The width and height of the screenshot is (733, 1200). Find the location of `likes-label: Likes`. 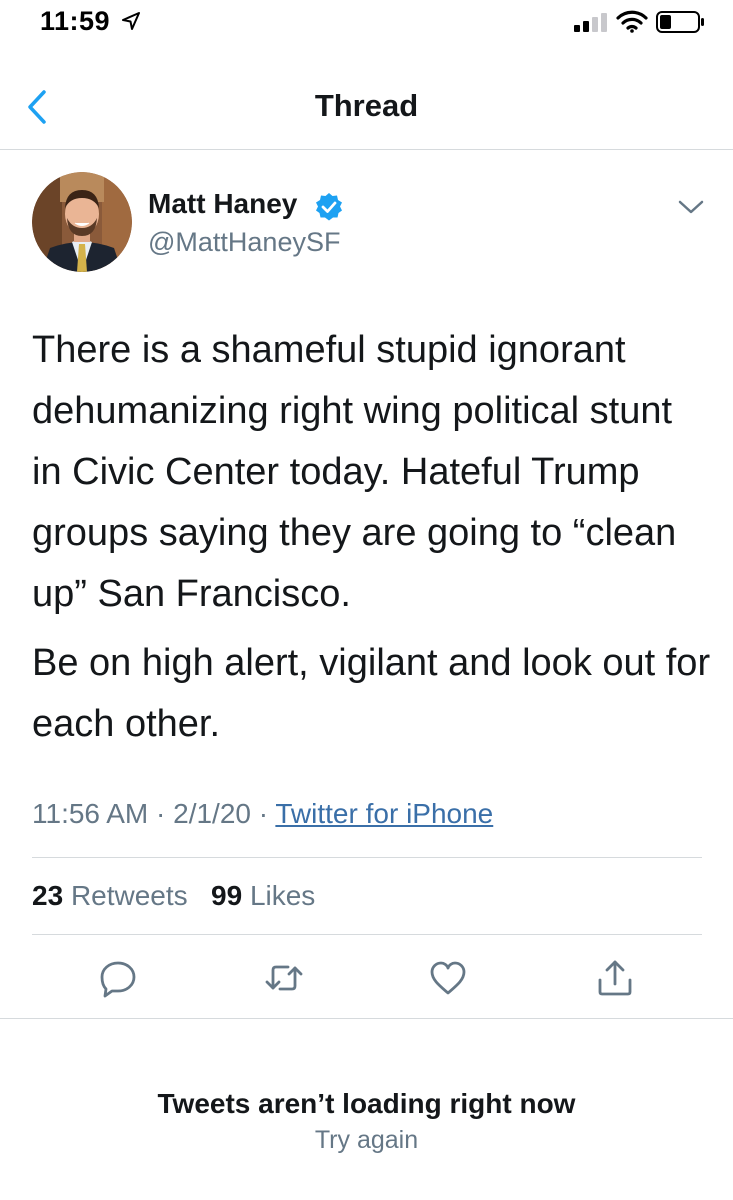

likes-label: Likes is located at coordinates (282, 895).